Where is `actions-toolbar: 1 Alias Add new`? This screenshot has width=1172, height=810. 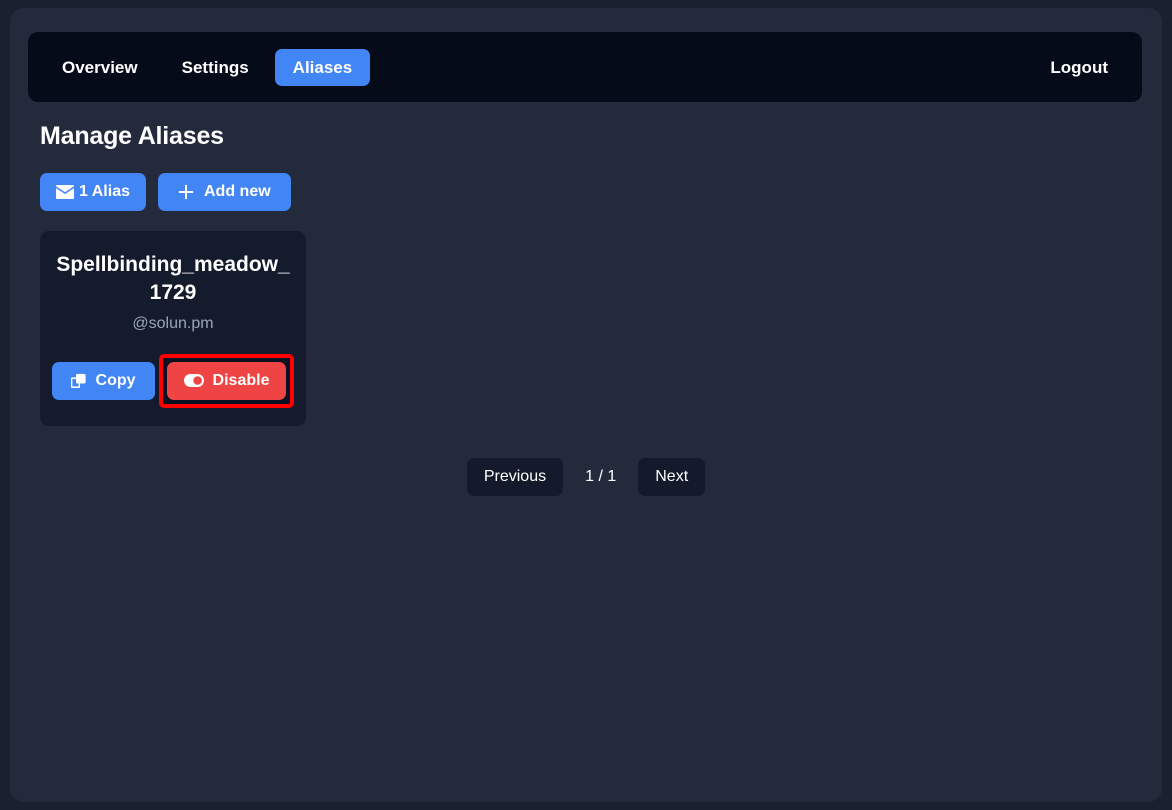
actions-toolbar: 1 Alias Add new is located at coordinates (592, 192).